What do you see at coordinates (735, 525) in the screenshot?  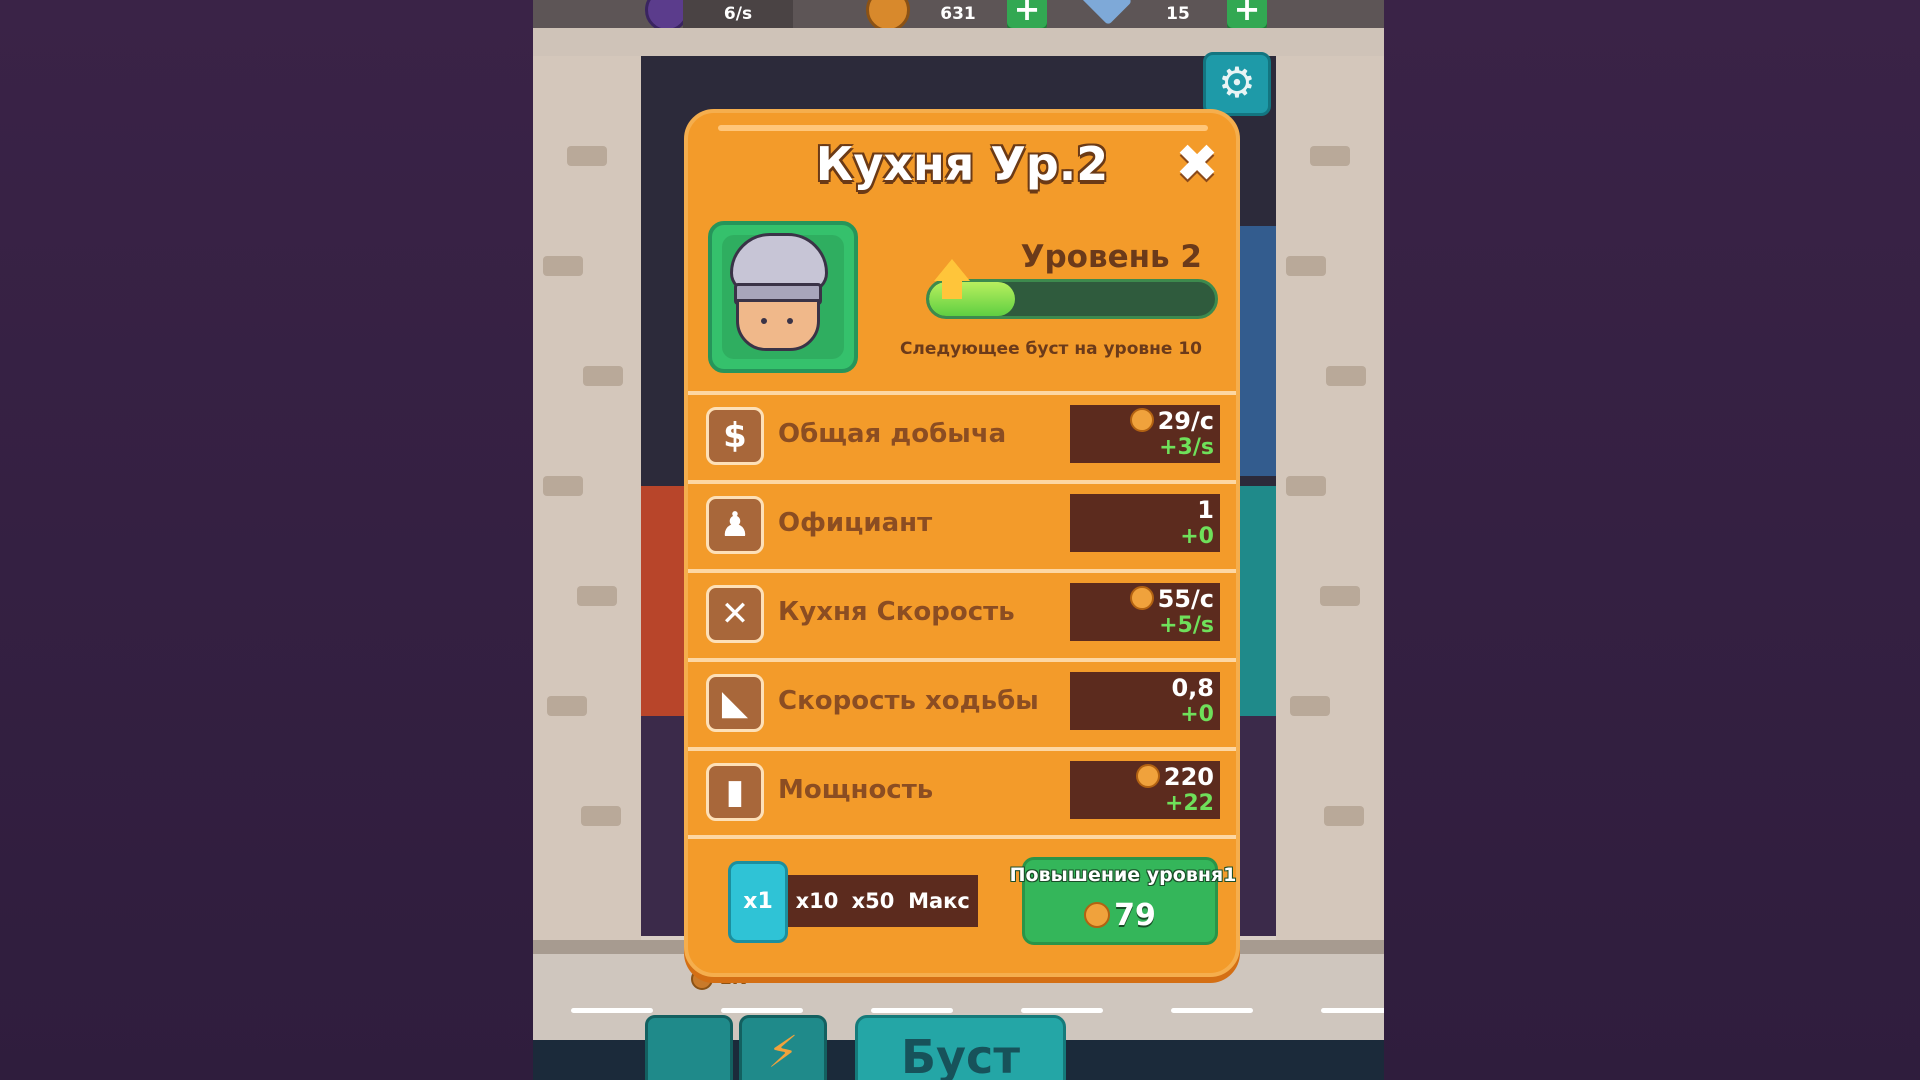 I see `waiter-icon: ♟` at bounding box center [735, 525].